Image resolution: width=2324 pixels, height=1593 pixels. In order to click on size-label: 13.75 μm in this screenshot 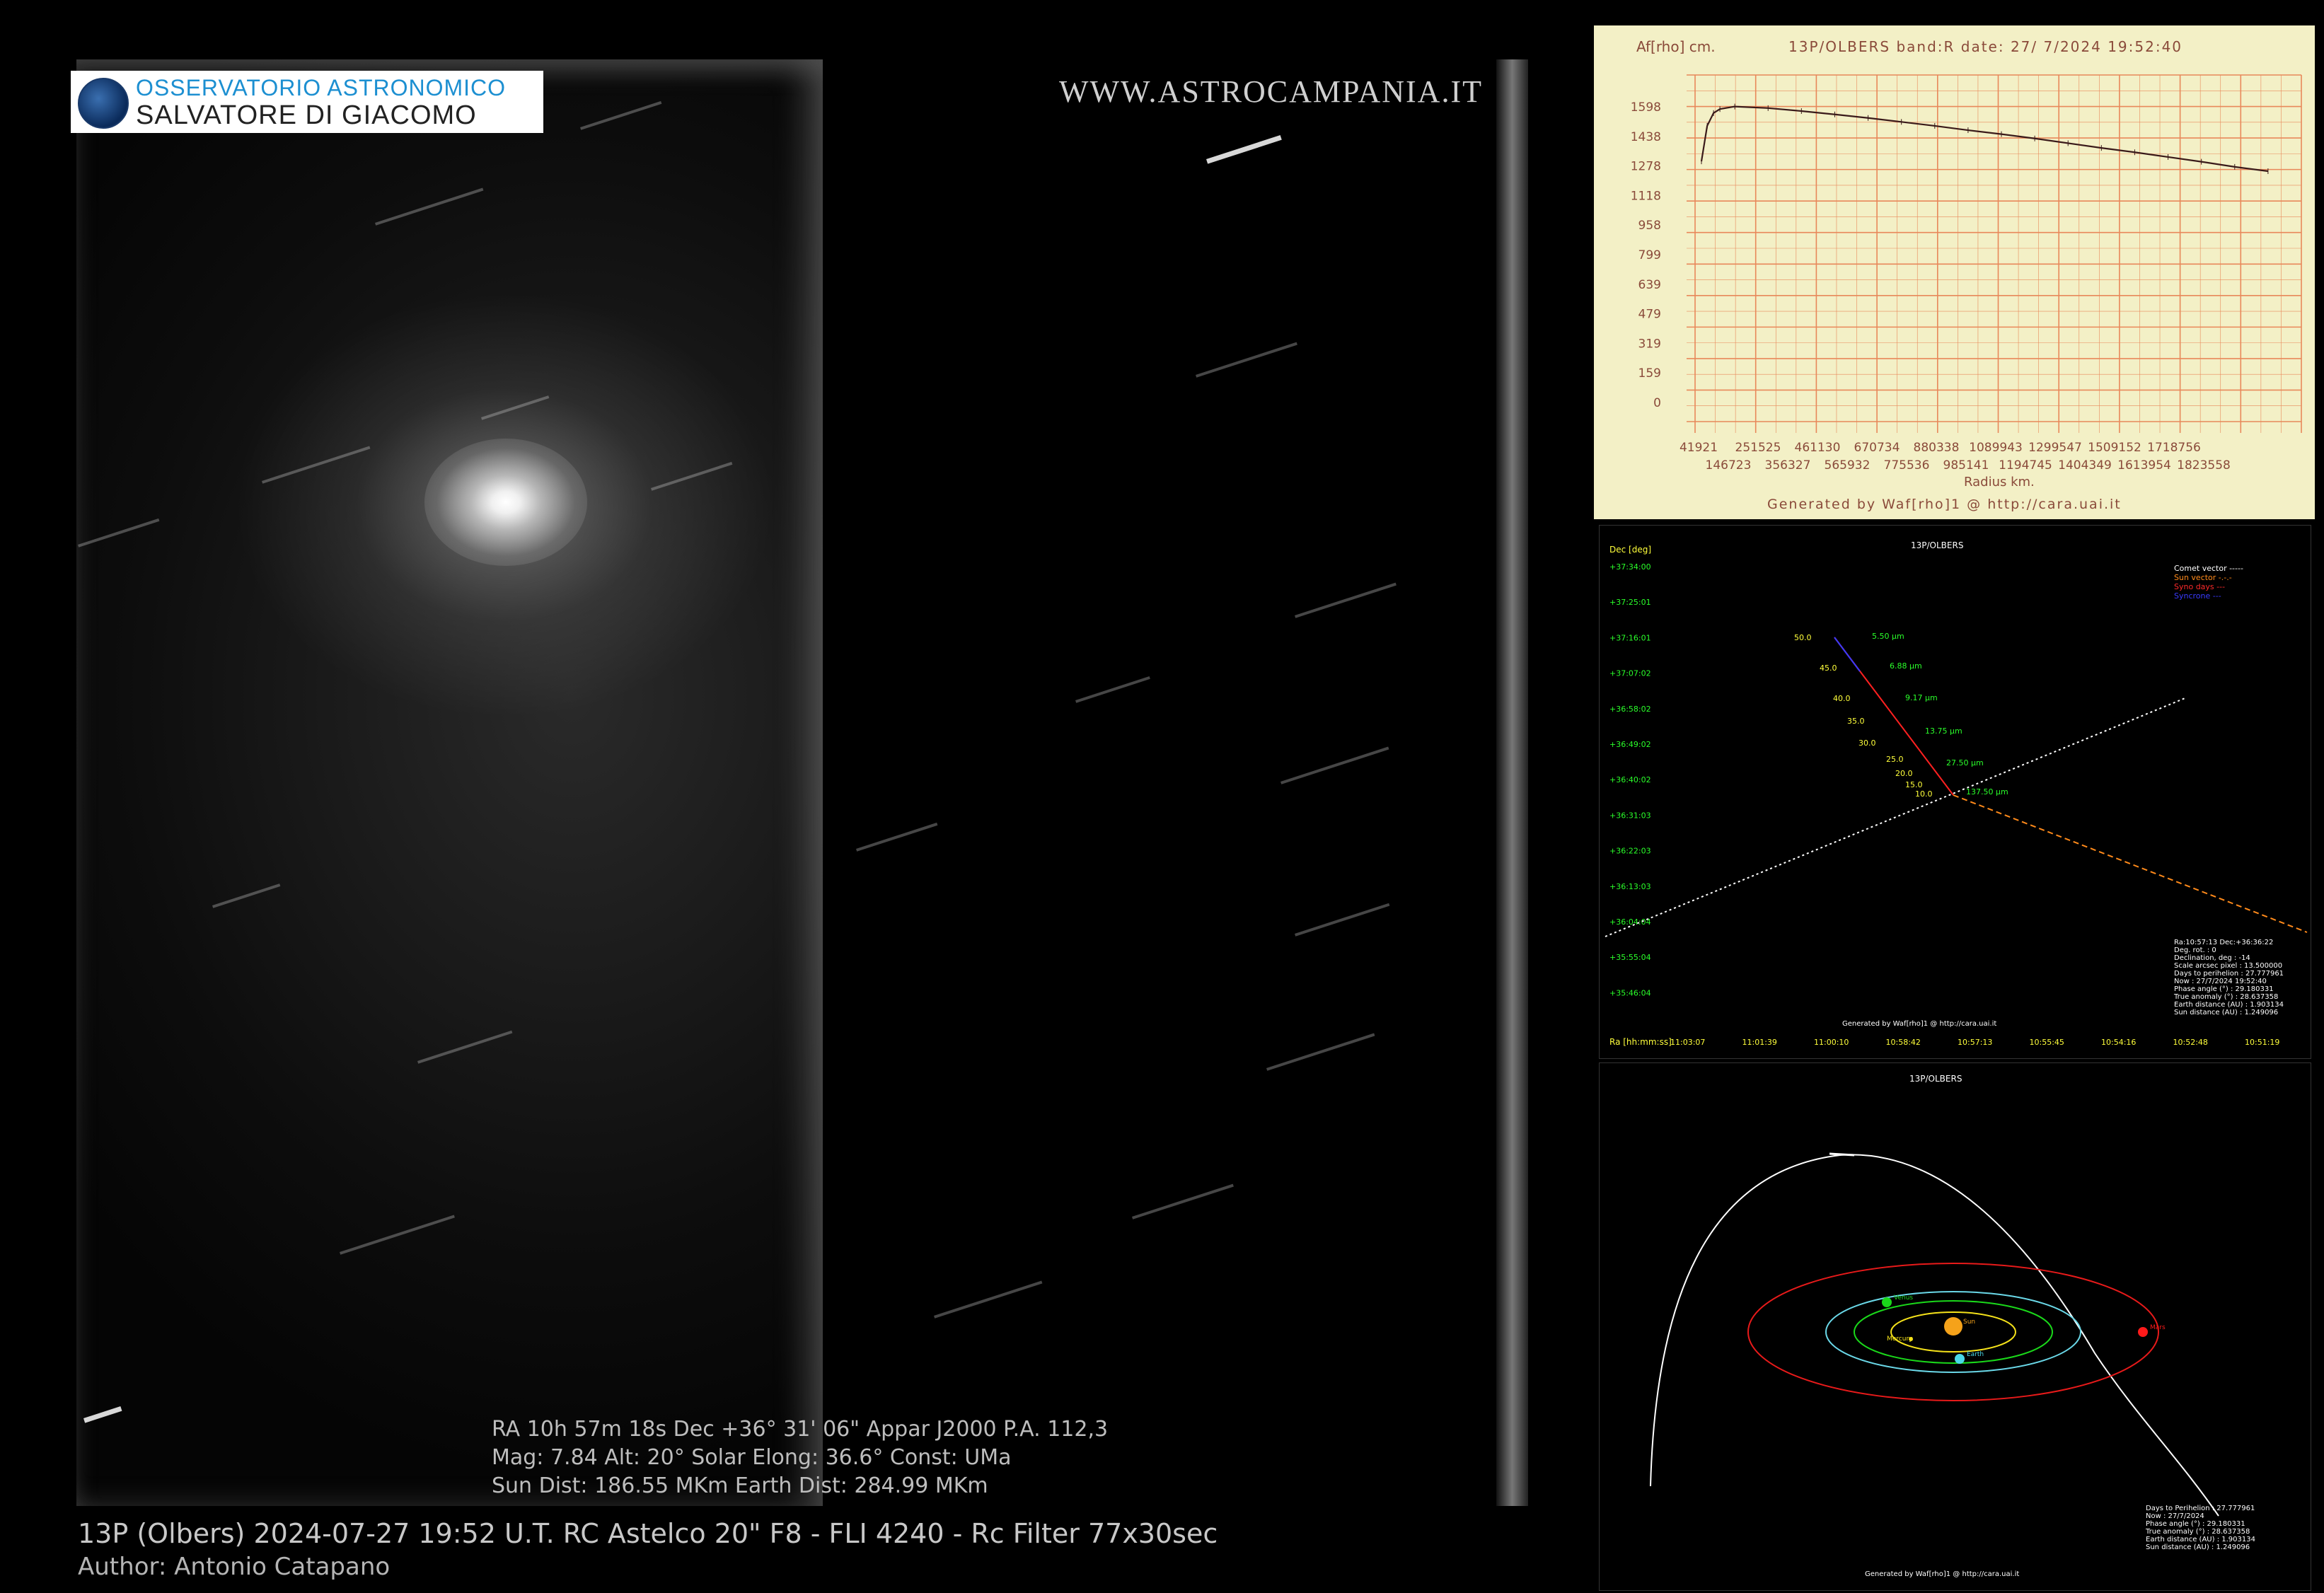, I will do `click(1943, 731)`.